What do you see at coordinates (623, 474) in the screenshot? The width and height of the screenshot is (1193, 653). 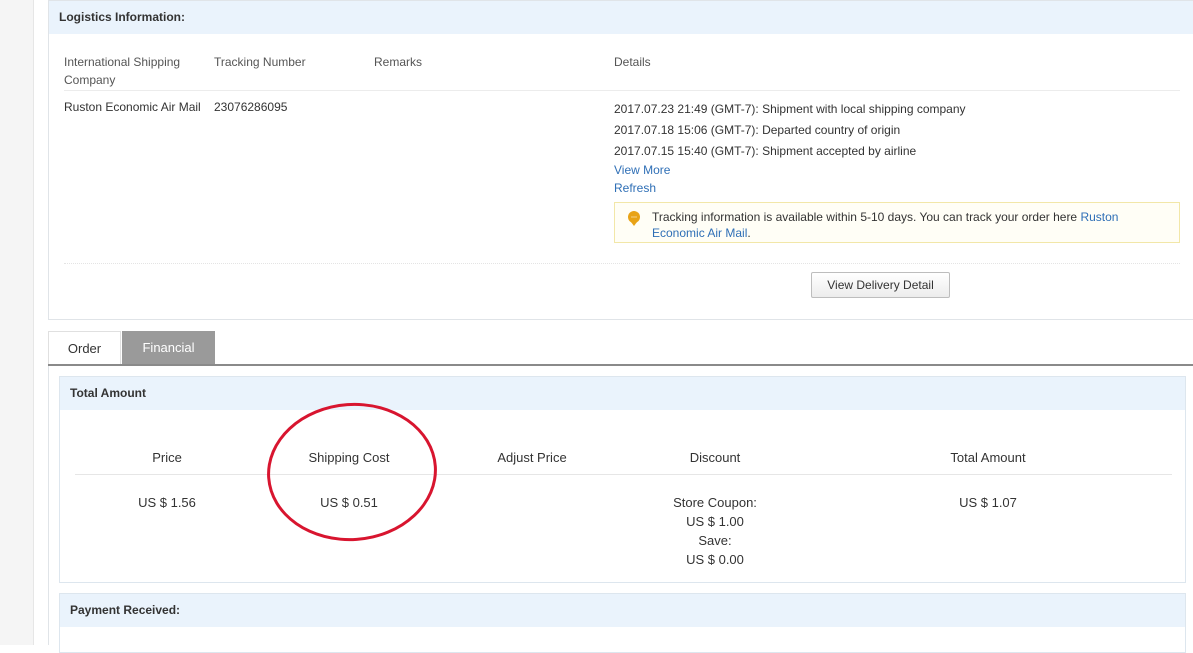 I see `amount-divider` at bounding box center [623, 474].